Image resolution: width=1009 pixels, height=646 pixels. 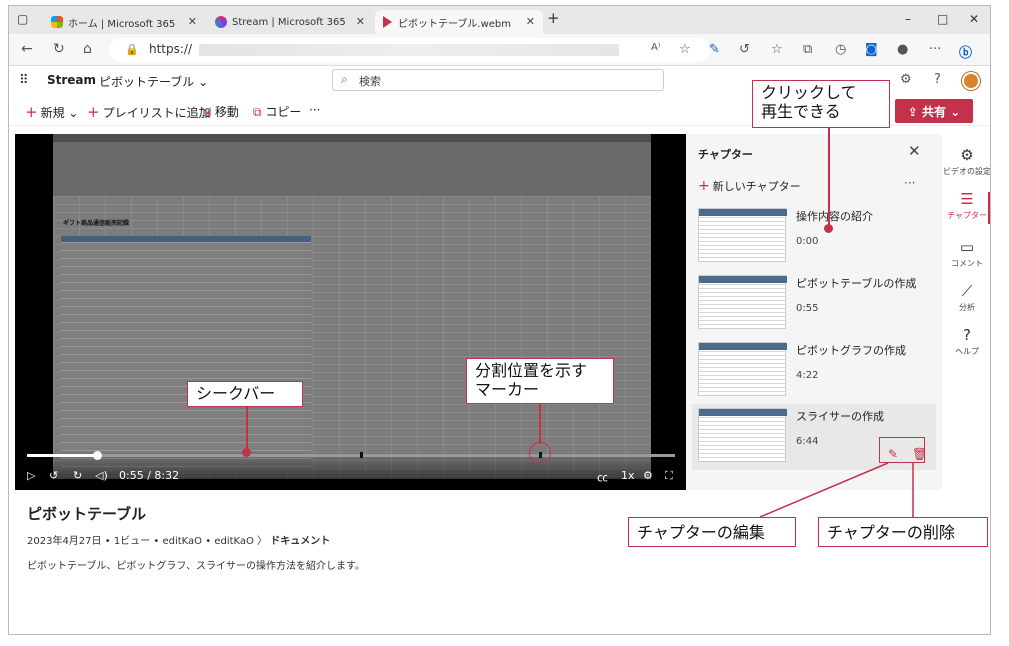 I want to click on callout-delete-chapter: チャプターの削除, so click(x=903, y=532).